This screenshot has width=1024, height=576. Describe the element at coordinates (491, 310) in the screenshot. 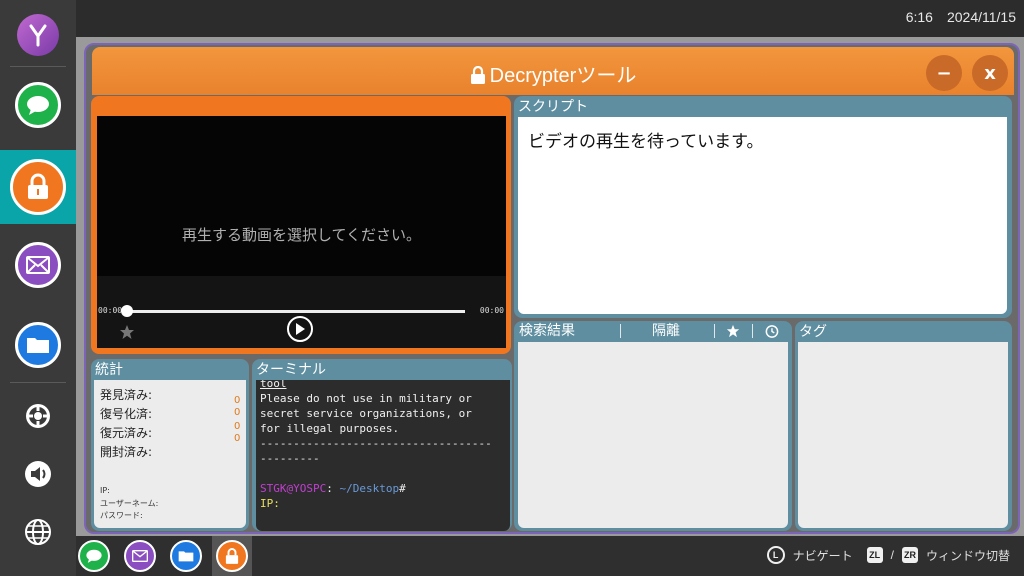

I see `time-end: 00:00` at that location.